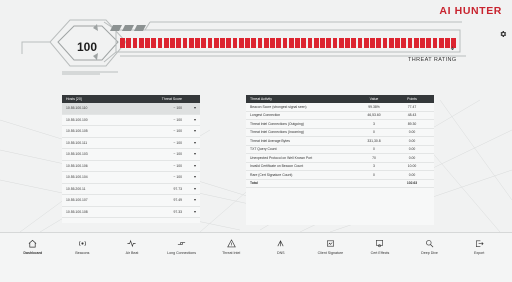  What do you see at coordinates (340, 175) in the screenshot?
I see `activity-row: Rare (Cert Signature Count) 0 0.00` at bounding box center [340, 175].